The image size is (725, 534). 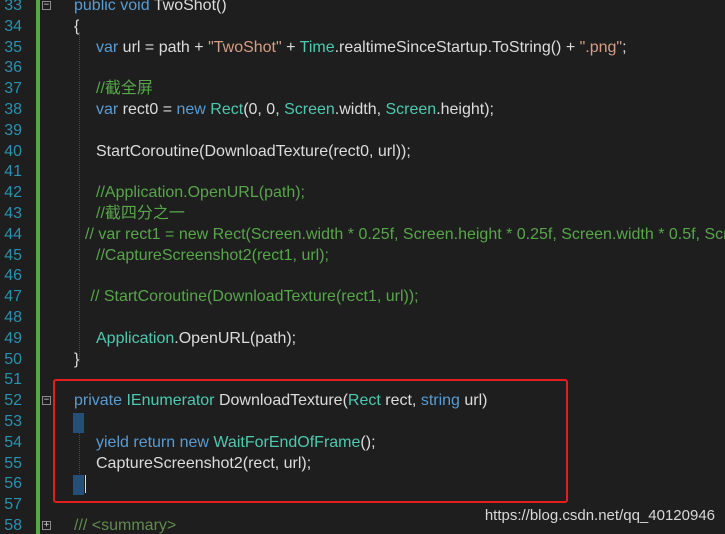 I want to click on code-line: 37 //截全屏, so click(x=362, y=89).